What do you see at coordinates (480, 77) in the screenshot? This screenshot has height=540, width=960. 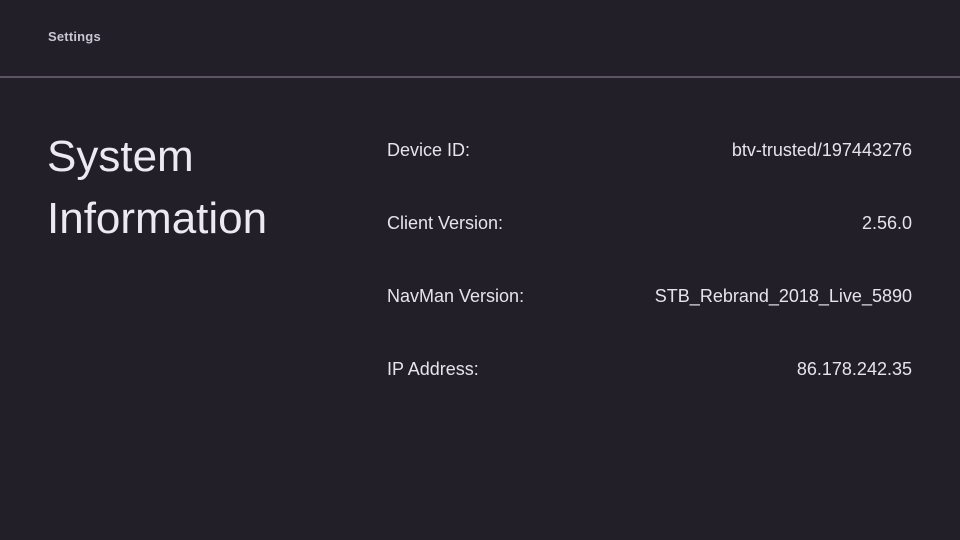 I see `header-divider` at bounding box center [480, 77].